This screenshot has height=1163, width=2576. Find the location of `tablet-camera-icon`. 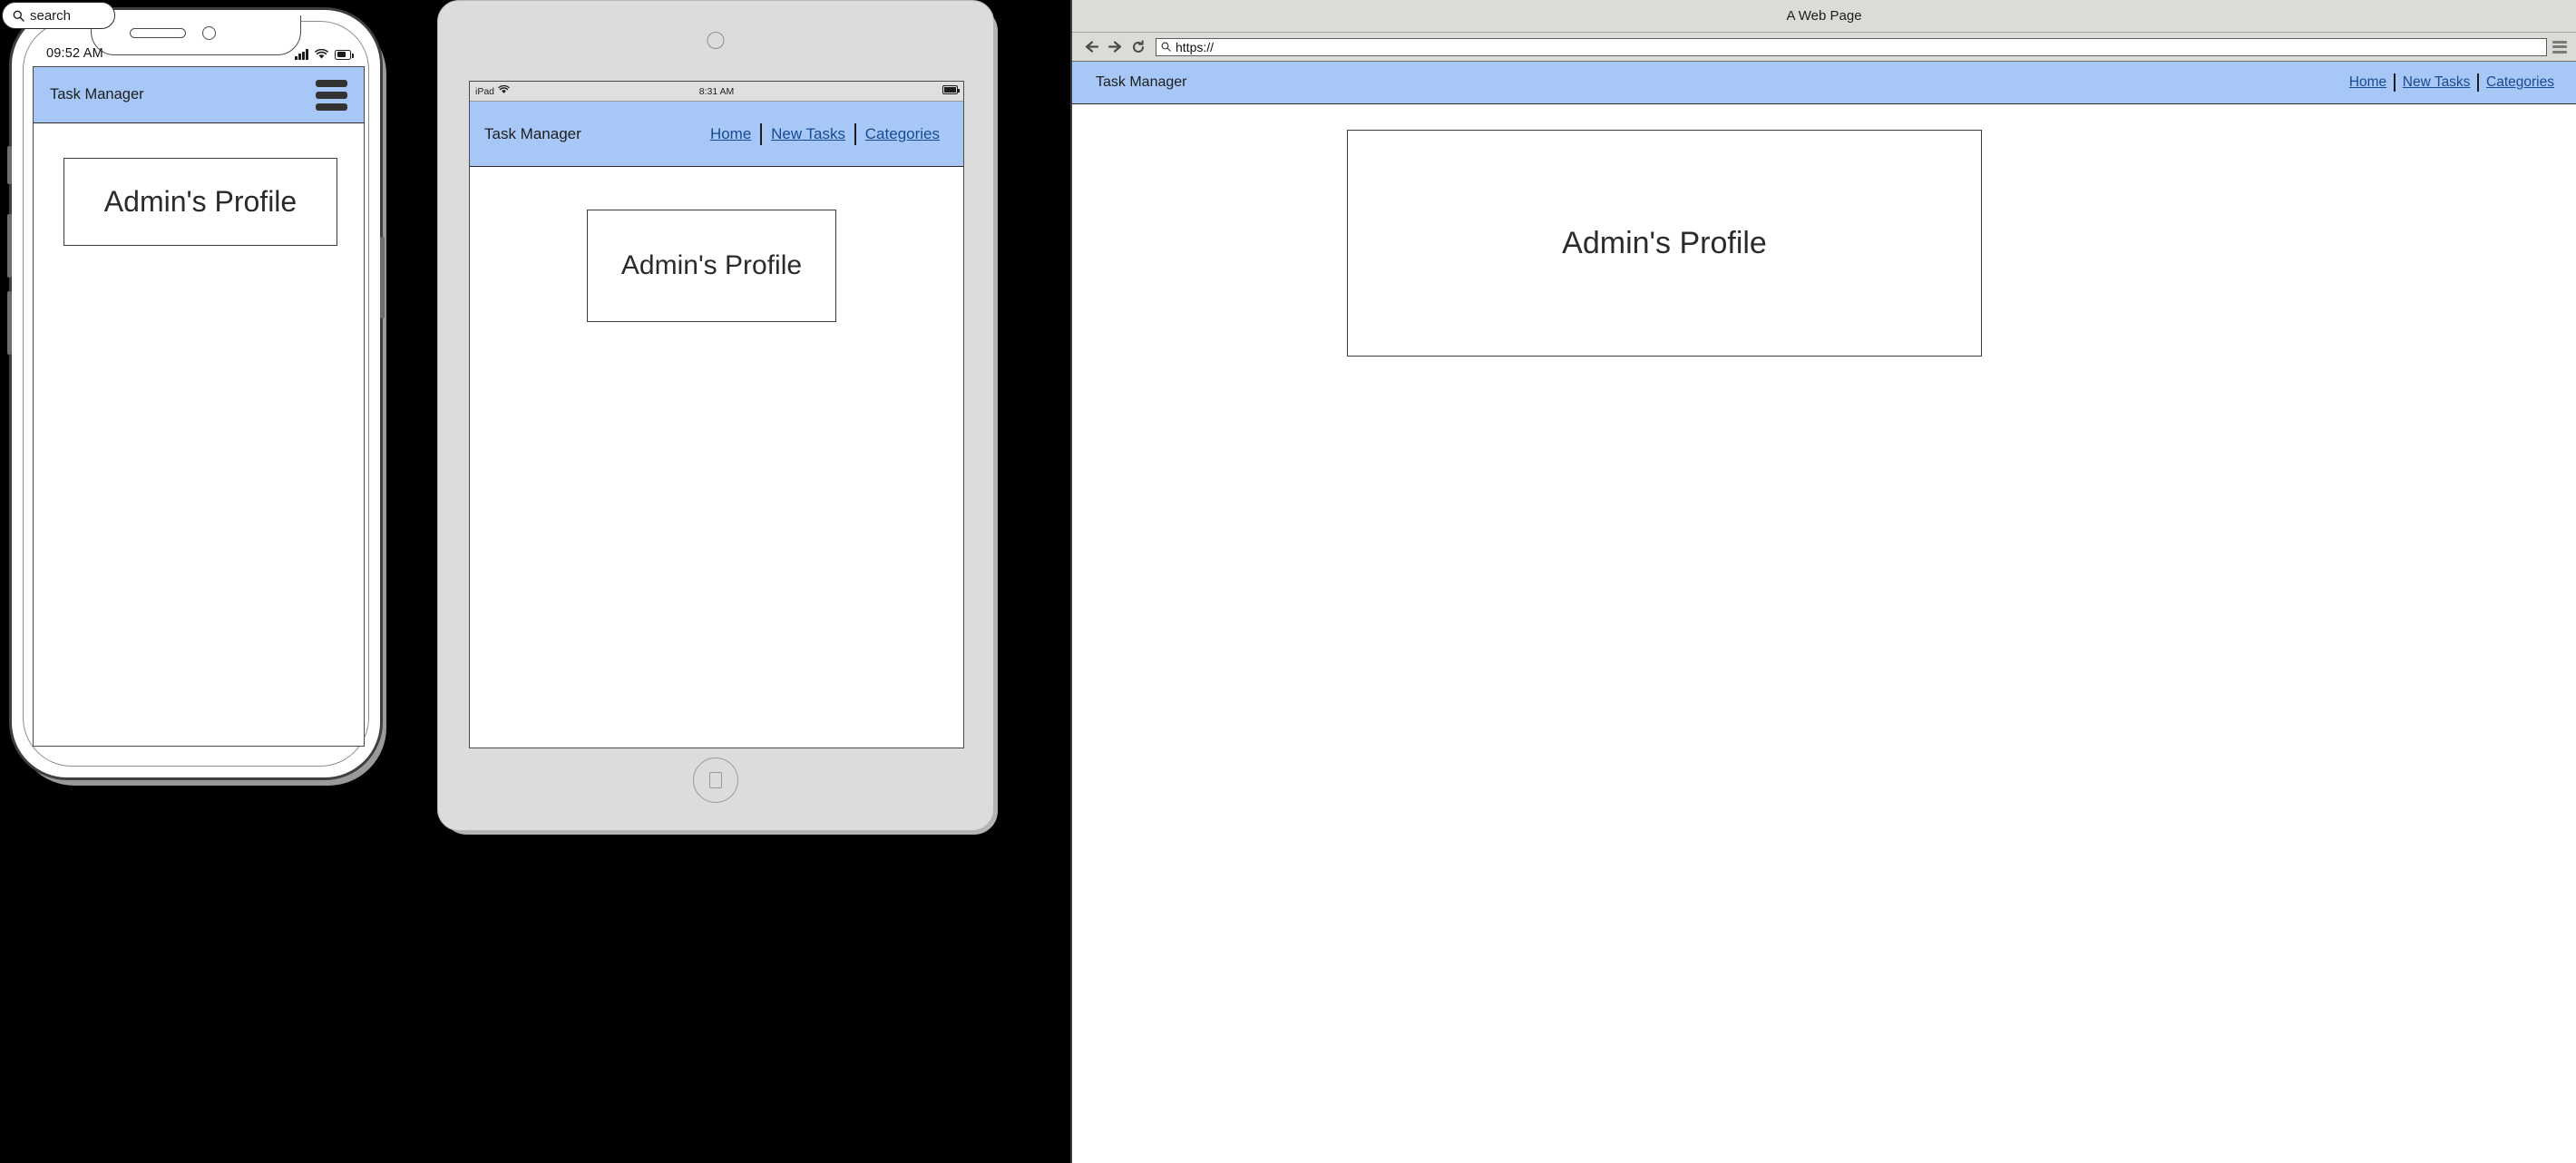

tablet-camera-icon is located at coordinates (716, 40).